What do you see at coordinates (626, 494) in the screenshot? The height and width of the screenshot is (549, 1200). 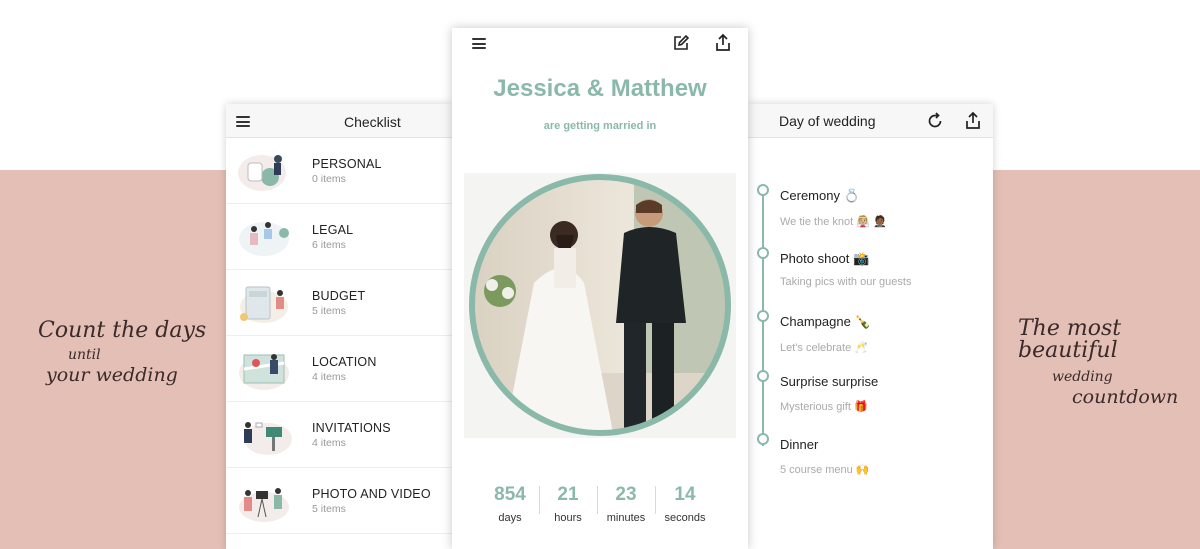 I see `countdown-value: 23` at bounding box center [626, 494].